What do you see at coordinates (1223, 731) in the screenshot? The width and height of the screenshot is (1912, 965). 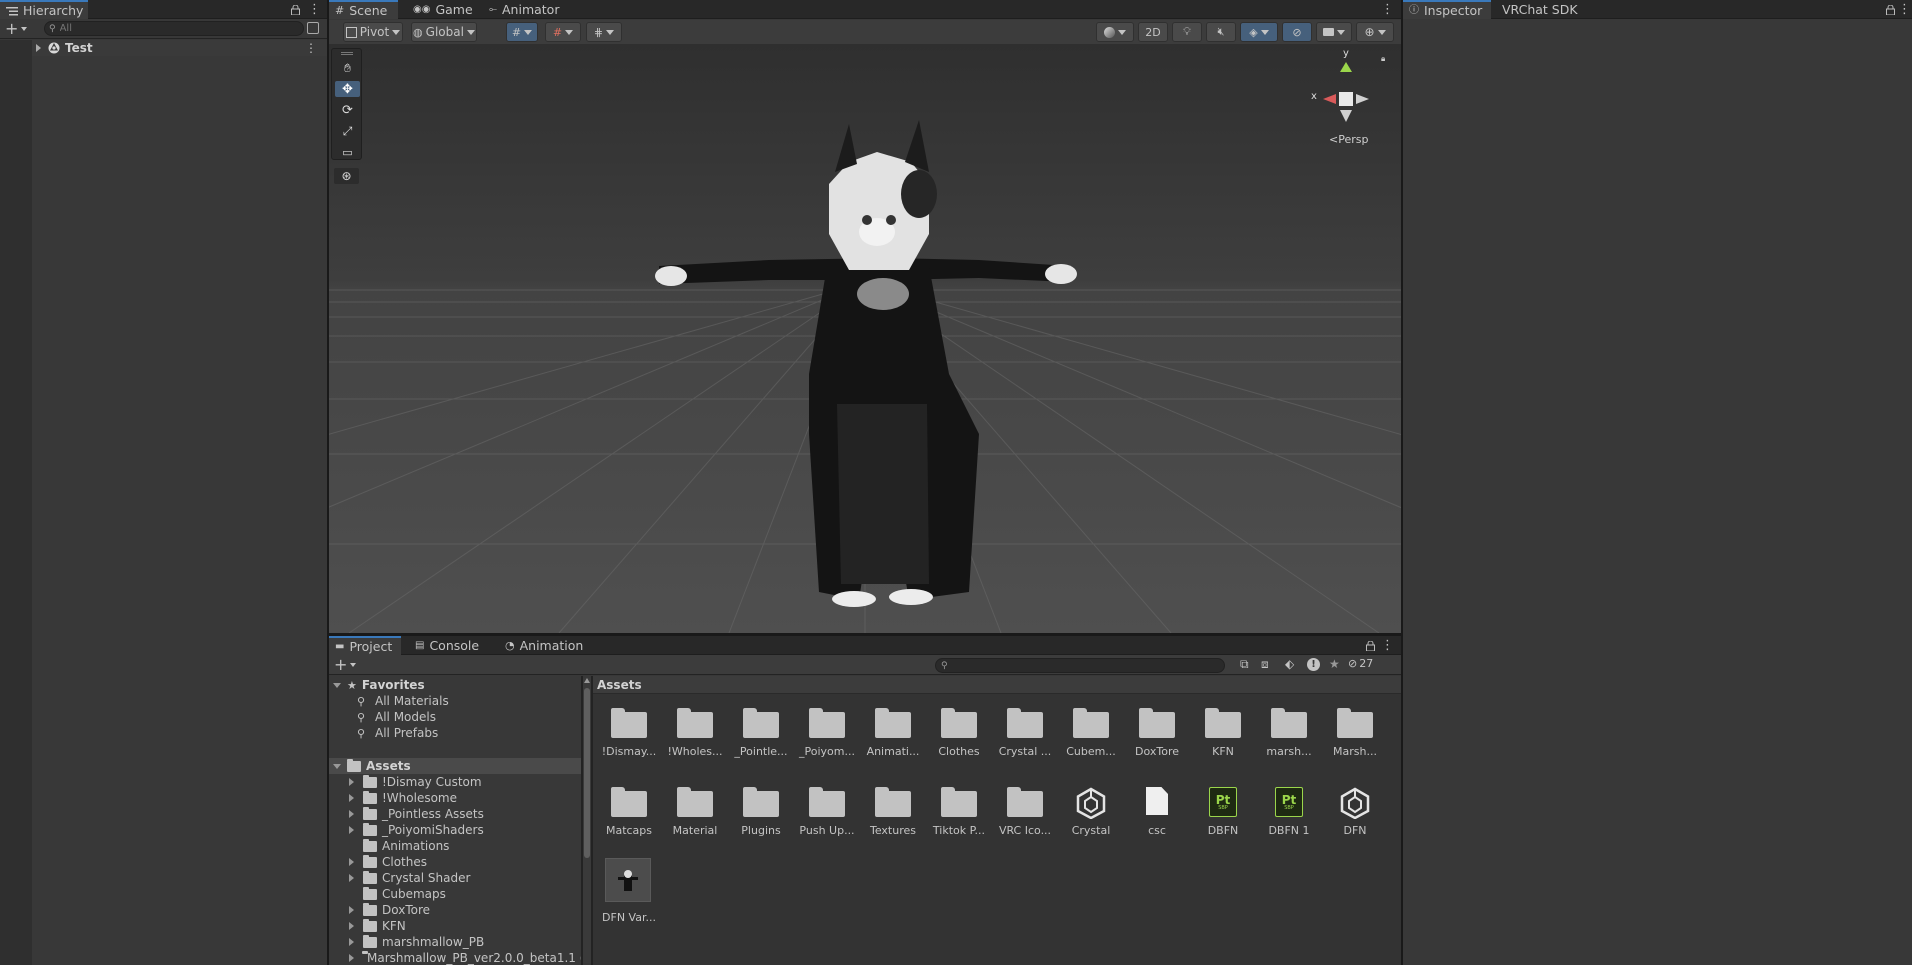 I see `asset-tile: KFN` at bounding box center [1223, 731].